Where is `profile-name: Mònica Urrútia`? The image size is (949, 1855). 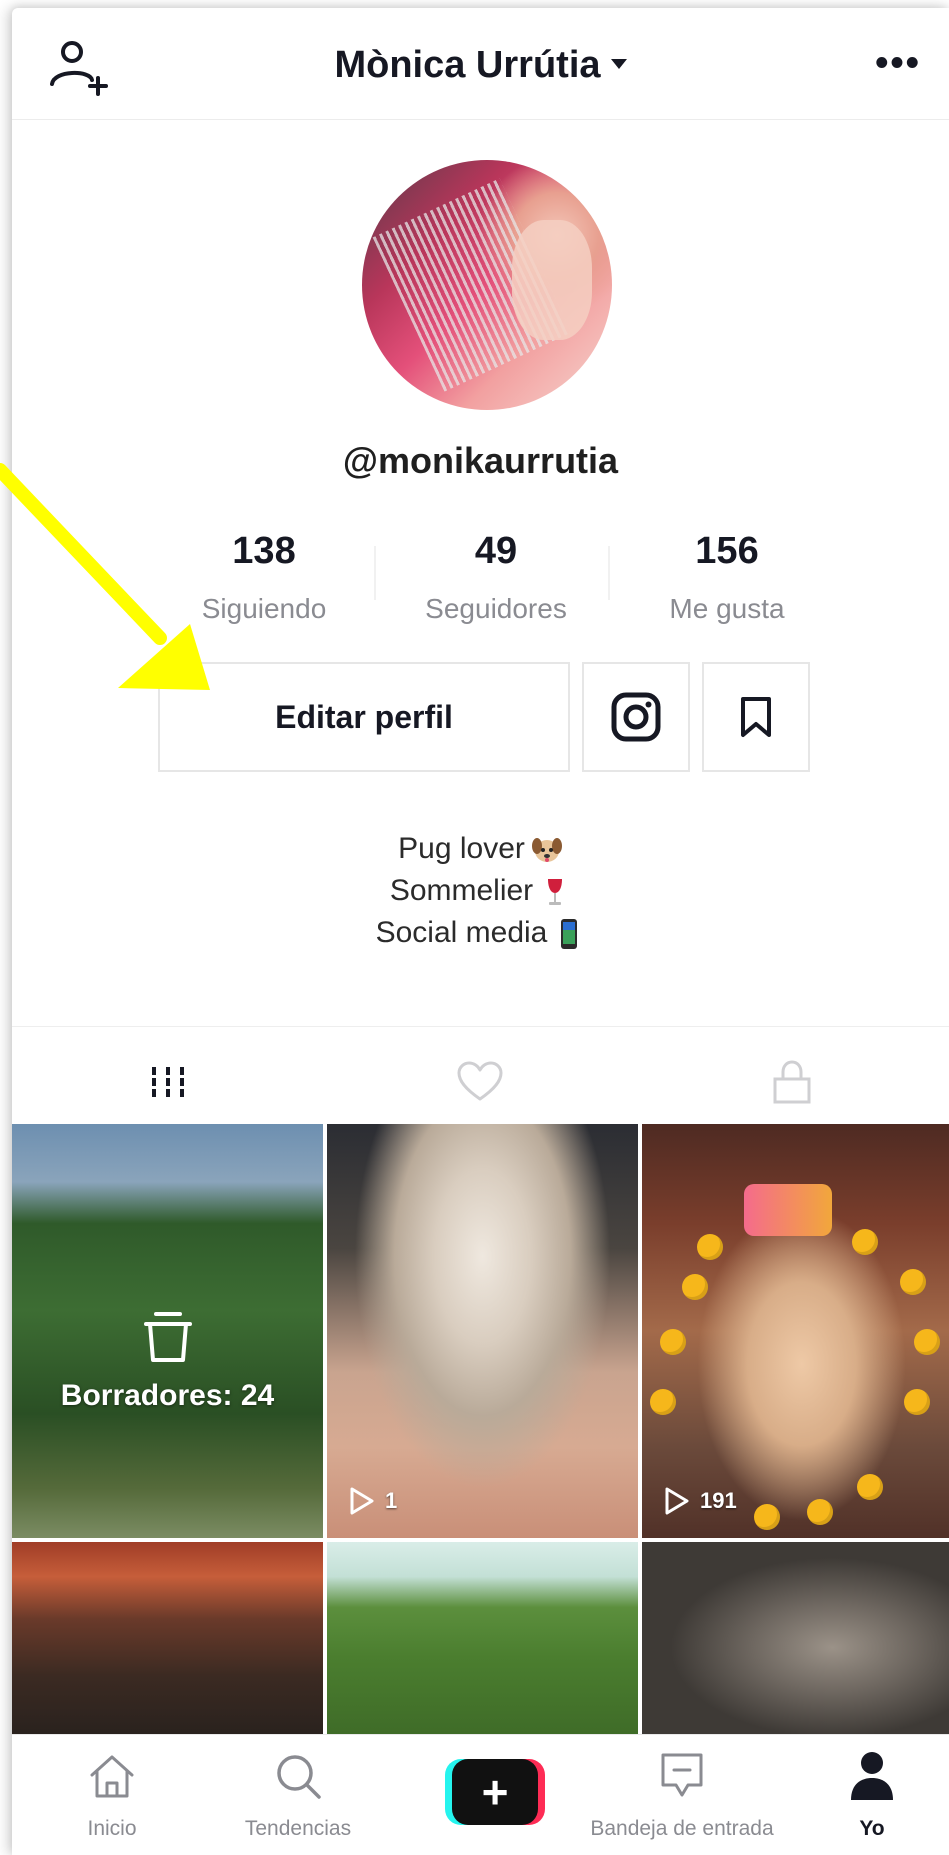
profile-name: Mònica Urrútia is located at coordinates (467, 65).